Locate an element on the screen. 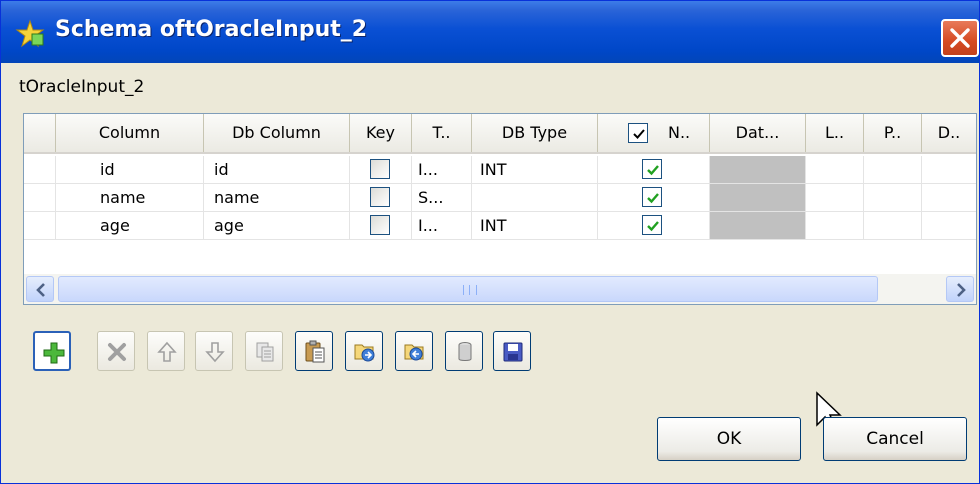  schema-icon is located at coordinates (30, 34).